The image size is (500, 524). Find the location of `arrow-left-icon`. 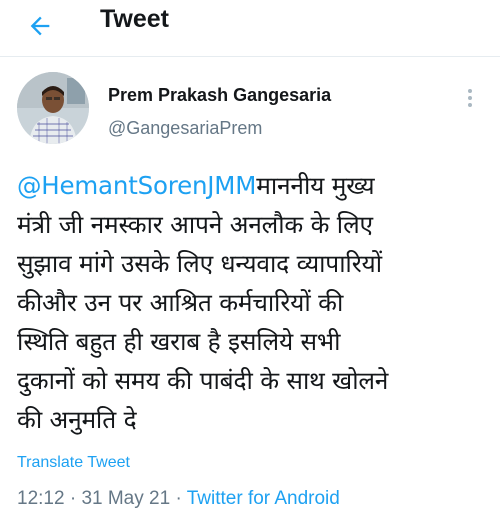

arrow-left-icon is located at coordinates (40, 26).